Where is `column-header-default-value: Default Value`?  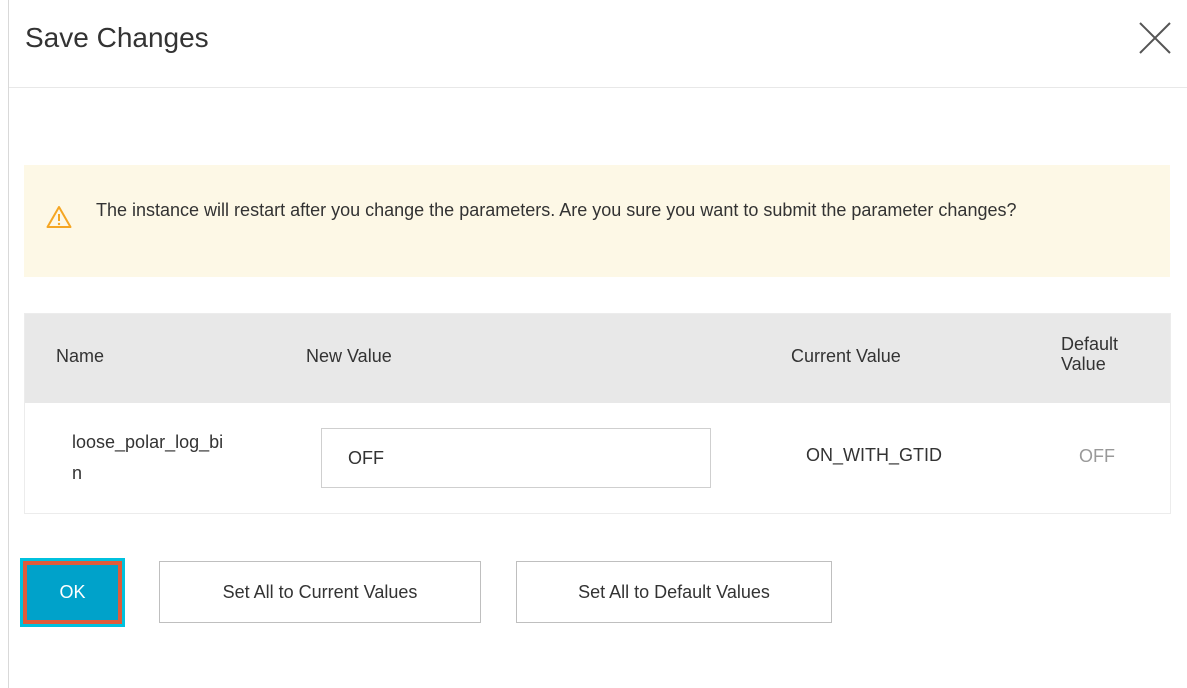 column-header-default-value: Default Value is located at coordinates (1090, 354).